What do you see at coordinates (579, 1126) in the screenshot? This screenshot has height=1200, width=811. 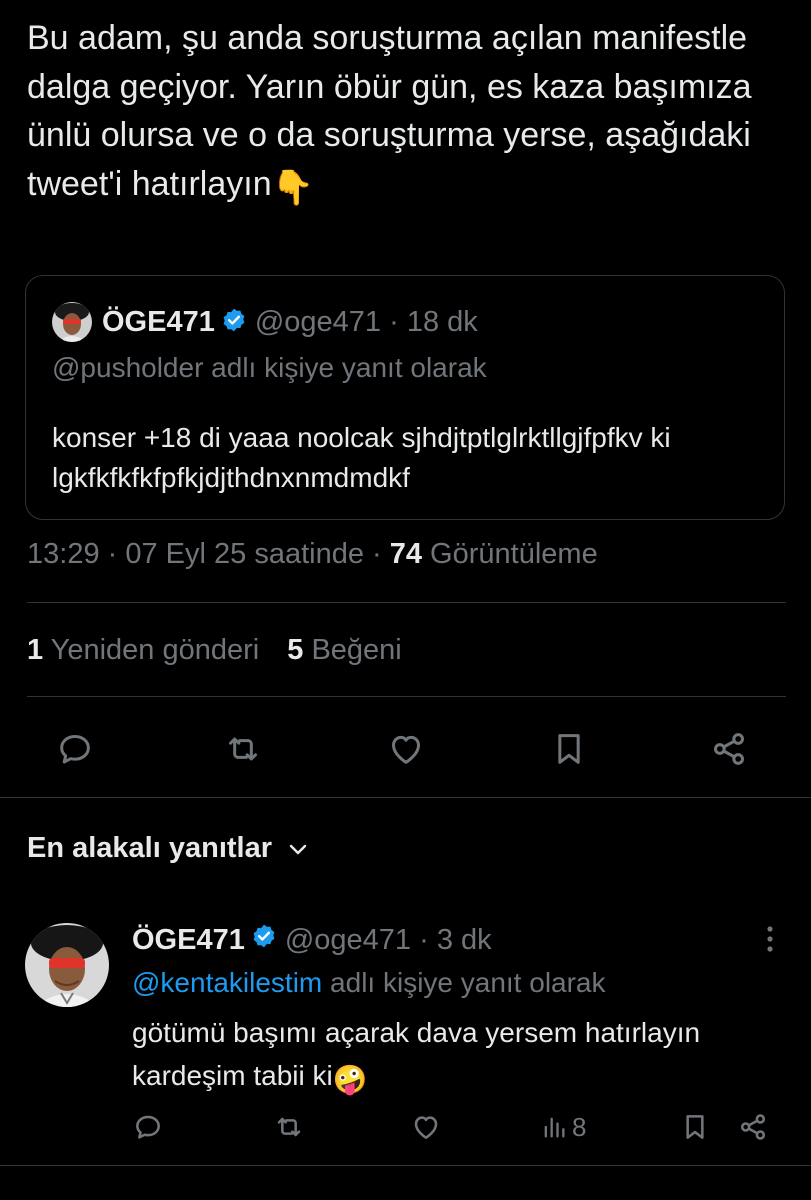 I see `views-count: 8` at bounding box center [579, 1126].